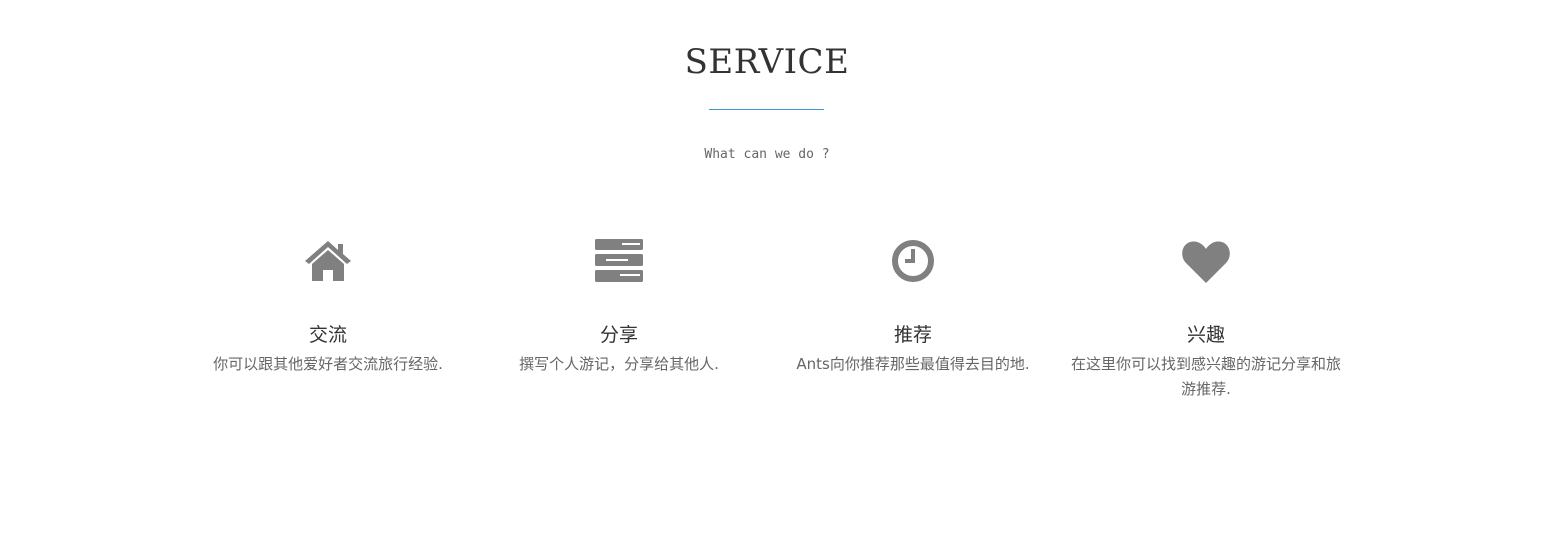  What do you see at coordinates (913, 261) in the screenshot?
I see `clock-icon` at bounding box center [913, 261].